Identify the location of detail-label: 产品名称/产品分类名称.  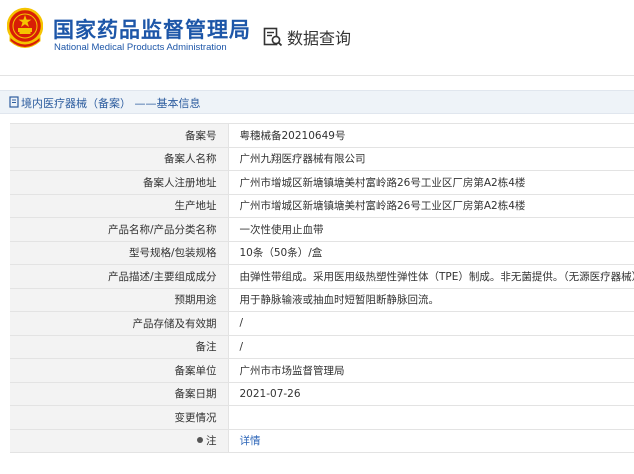
(119, 229).